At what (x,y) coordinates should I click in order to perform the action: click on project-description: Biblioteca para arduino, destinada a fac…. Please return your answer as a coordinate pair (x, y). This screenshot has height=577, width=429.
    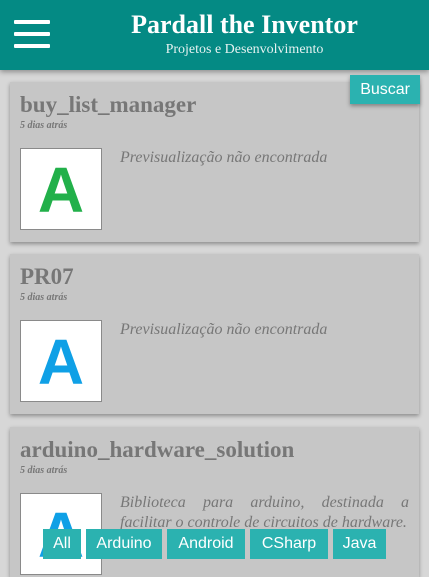
    Looking at the image, I should click on (264, 512).